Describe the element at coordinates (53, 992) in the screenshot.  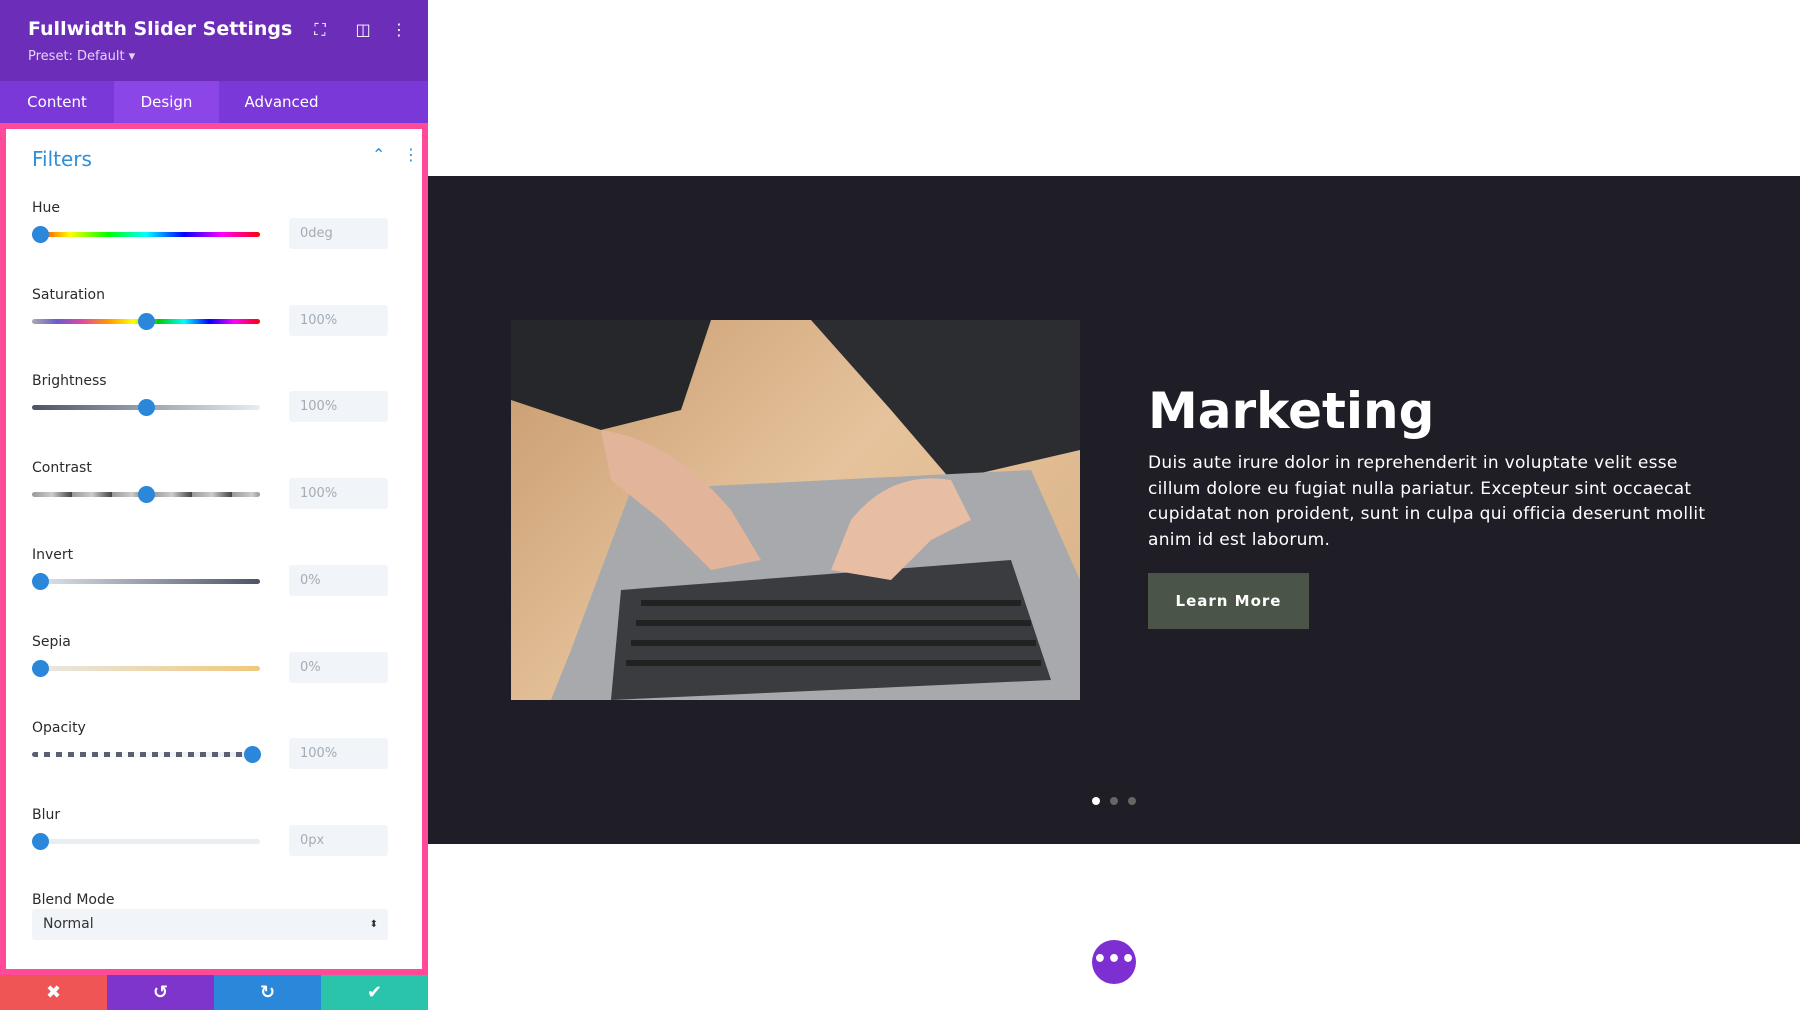
I see `cancel-button: ✖` at that location.